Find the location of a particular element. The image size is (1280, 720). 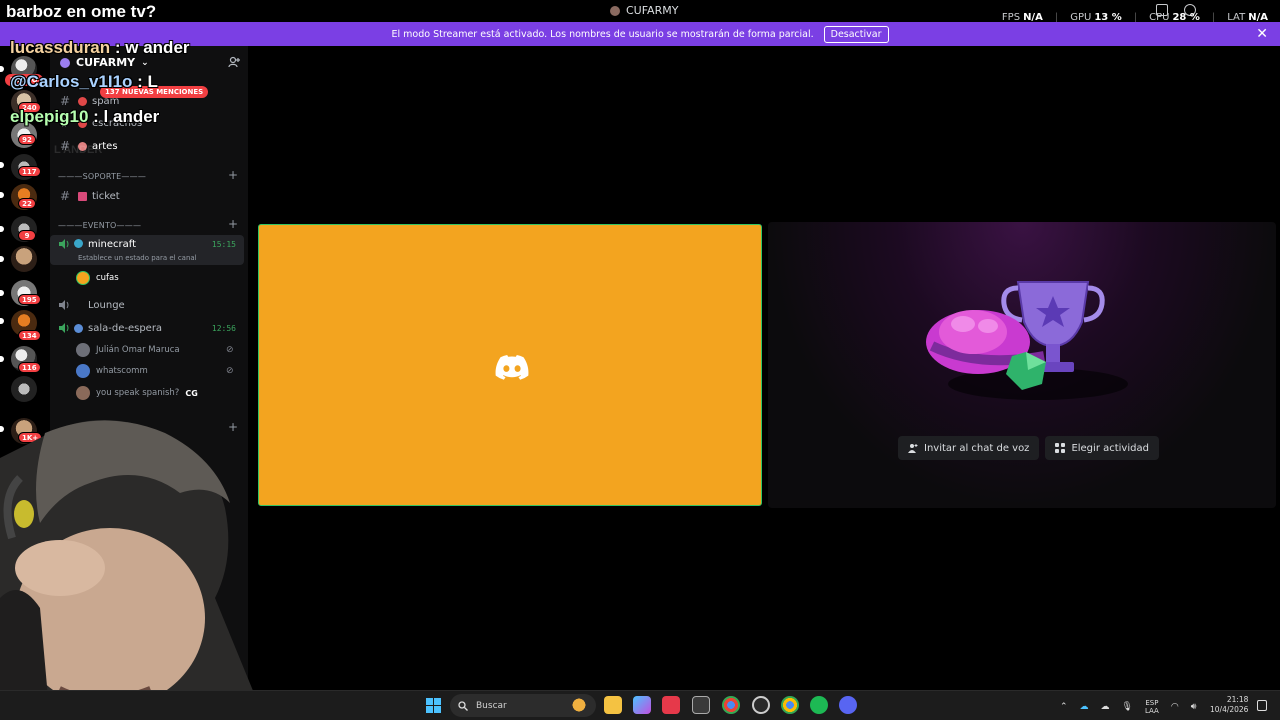

server-badge: 22 is located at coordinates (27, 203).